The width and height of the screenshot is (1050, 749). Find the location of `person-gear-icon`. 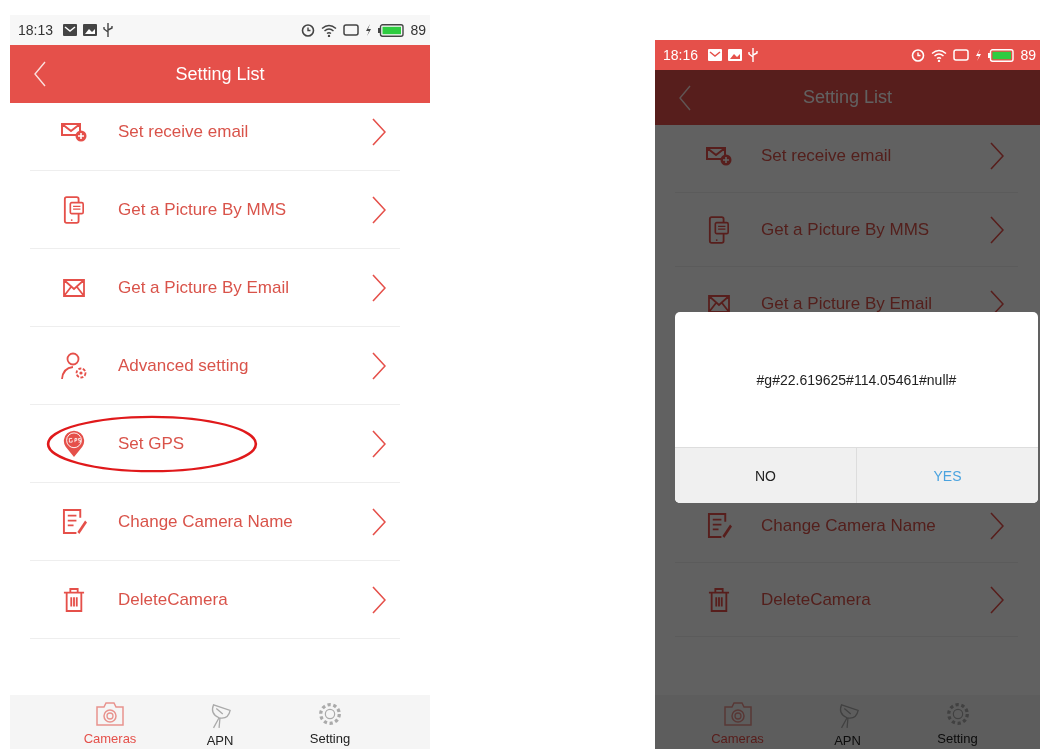

person-gear-icon is located at coordinates (74, 365).